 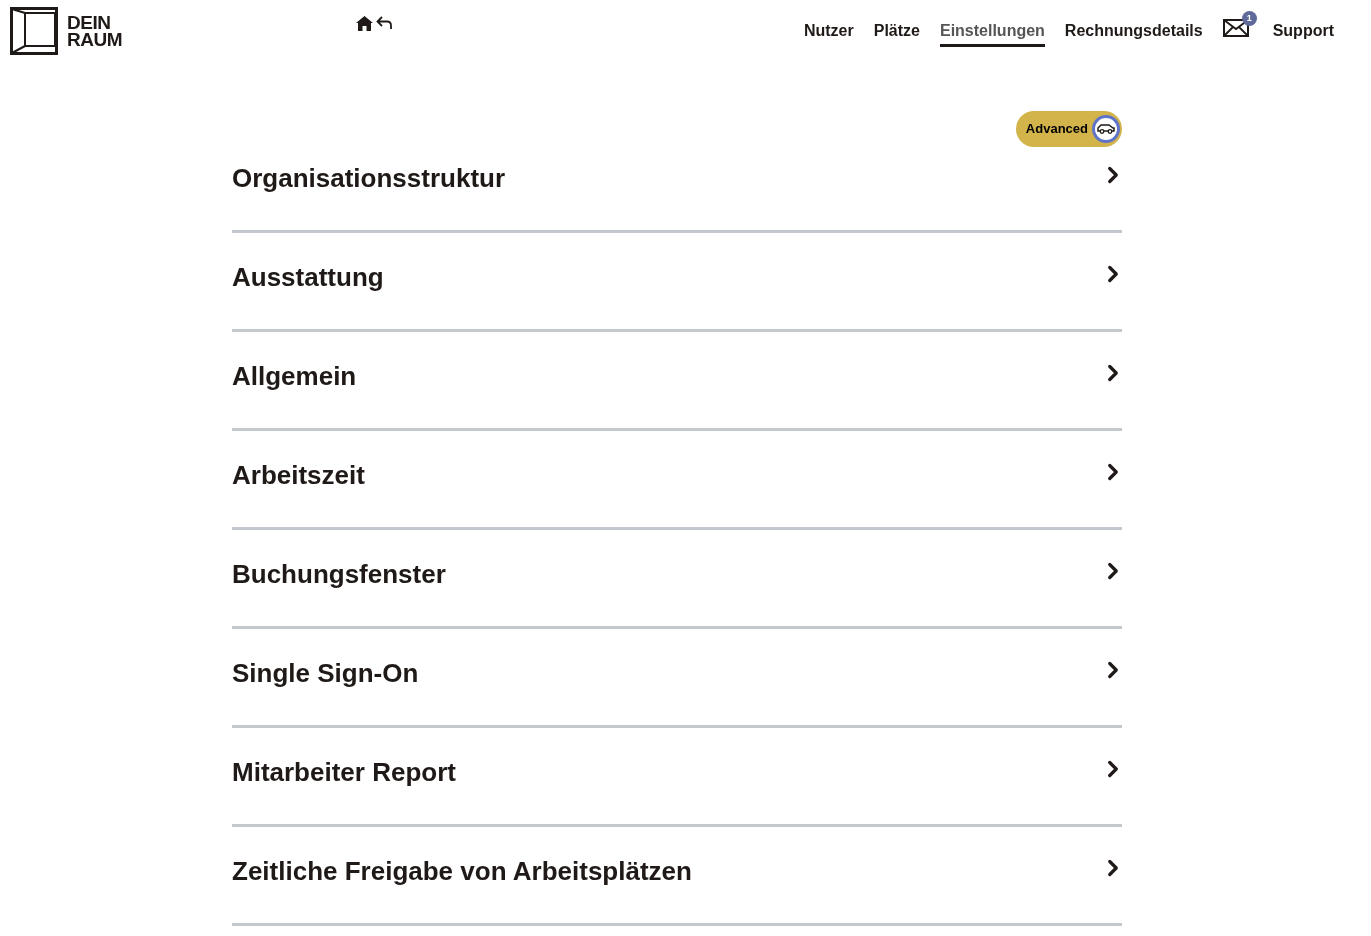 What do you see at coordinates (992, 31) in the screenshot?
I see `nav-tab: Einstellungen` at bounding box center [992, 31].